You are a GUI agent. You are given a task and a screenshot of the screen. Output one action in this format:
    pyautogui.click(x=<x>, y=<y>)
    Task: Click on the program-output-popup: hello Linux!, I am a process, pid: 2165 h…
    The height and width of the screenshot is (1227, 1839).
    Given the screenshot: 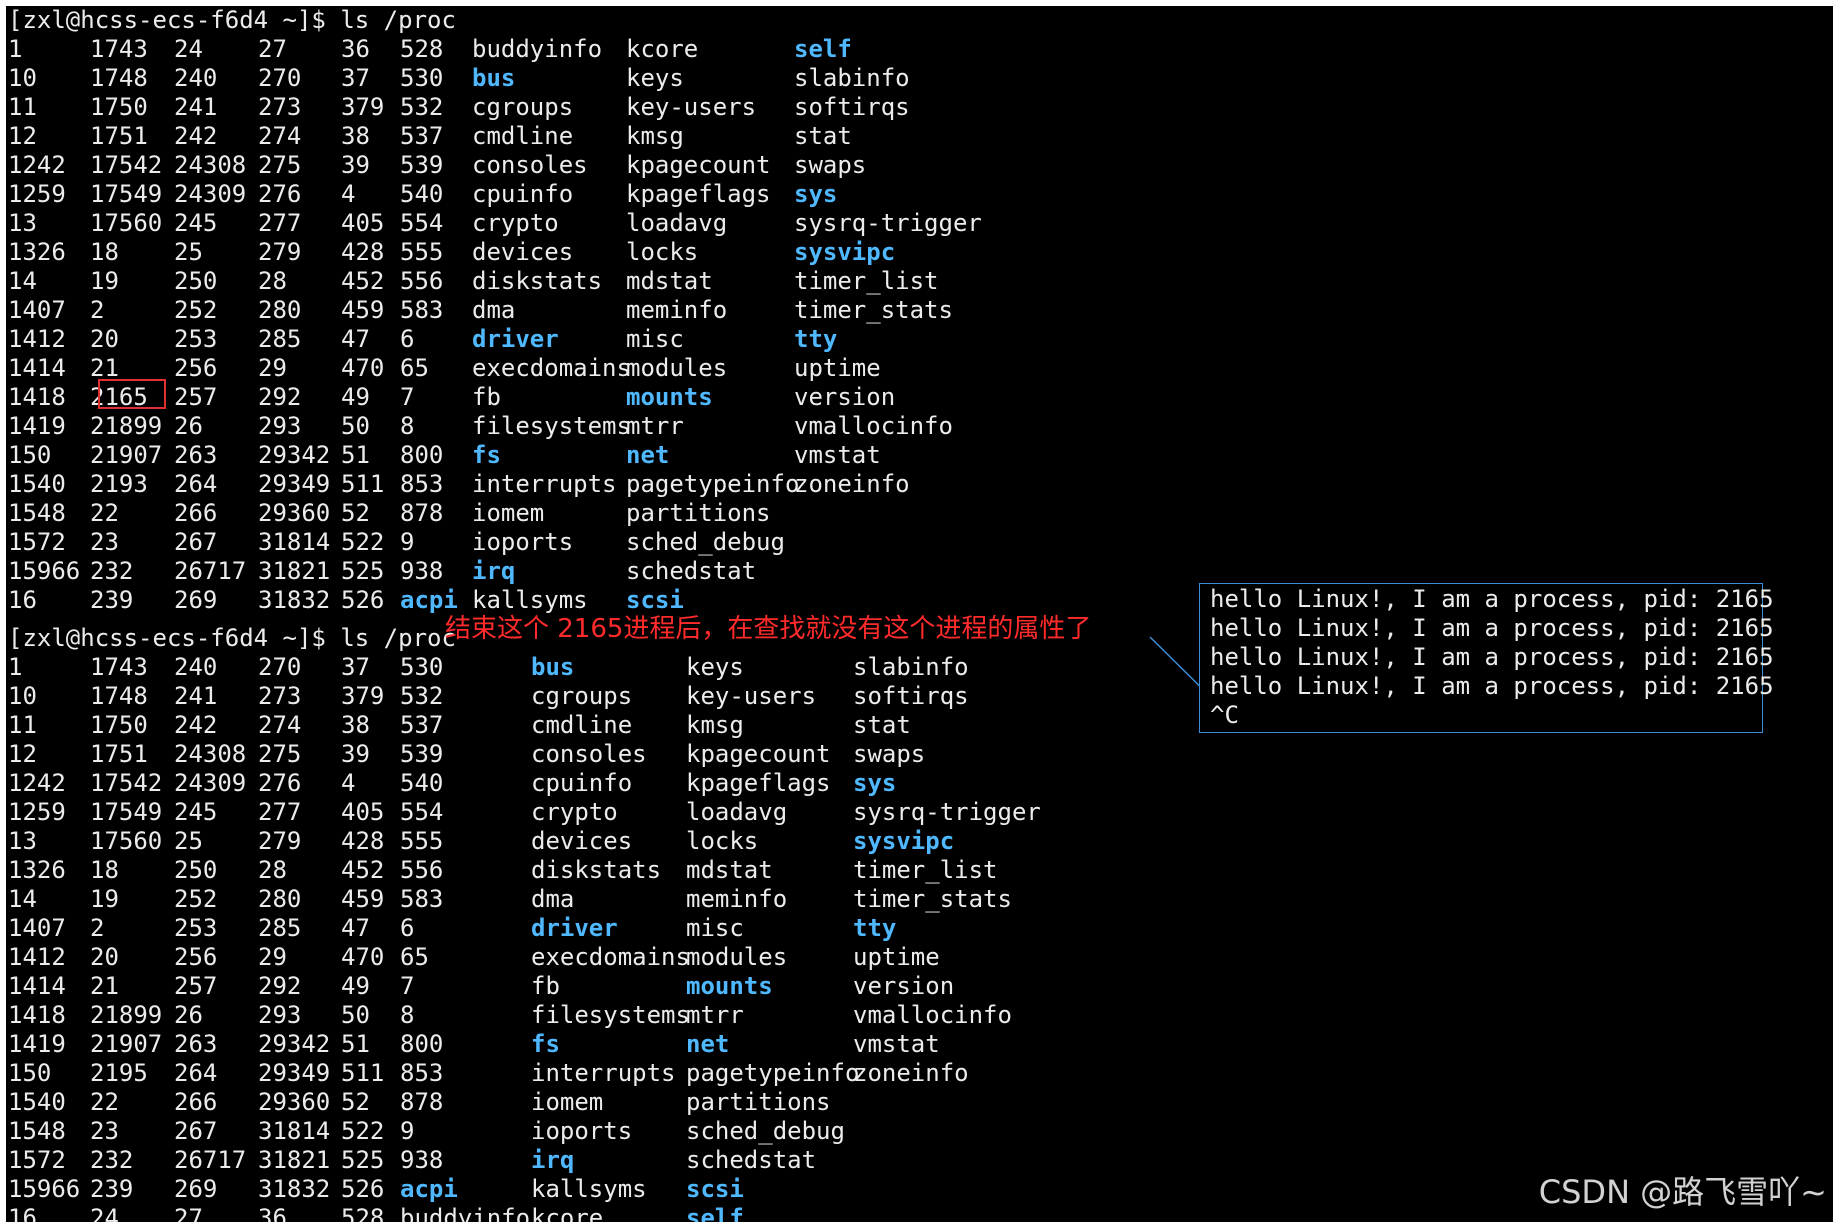 What is the action you would take?
    pyautogui.click(x=1486, y=658)
    